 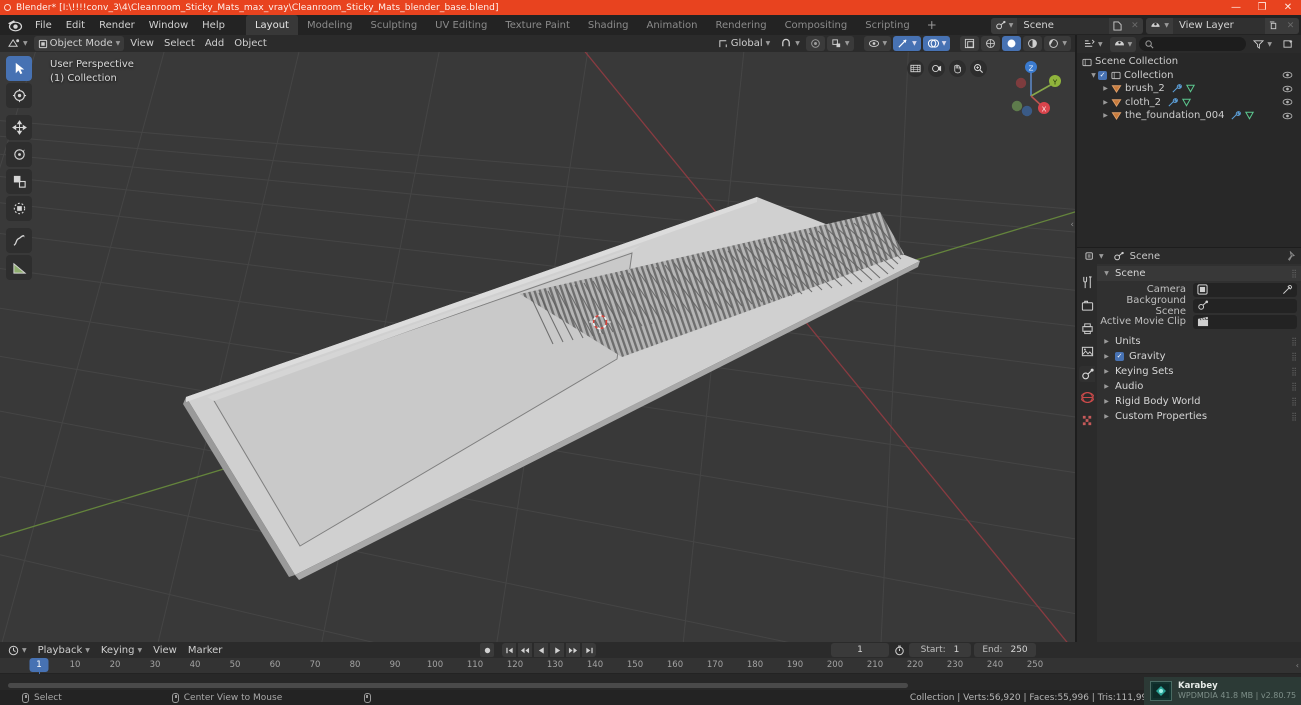 What do you see at coordinates (142, 43) in the screenshot?
I see `viewport-menu-view: View` at bounding box center [142, 43].